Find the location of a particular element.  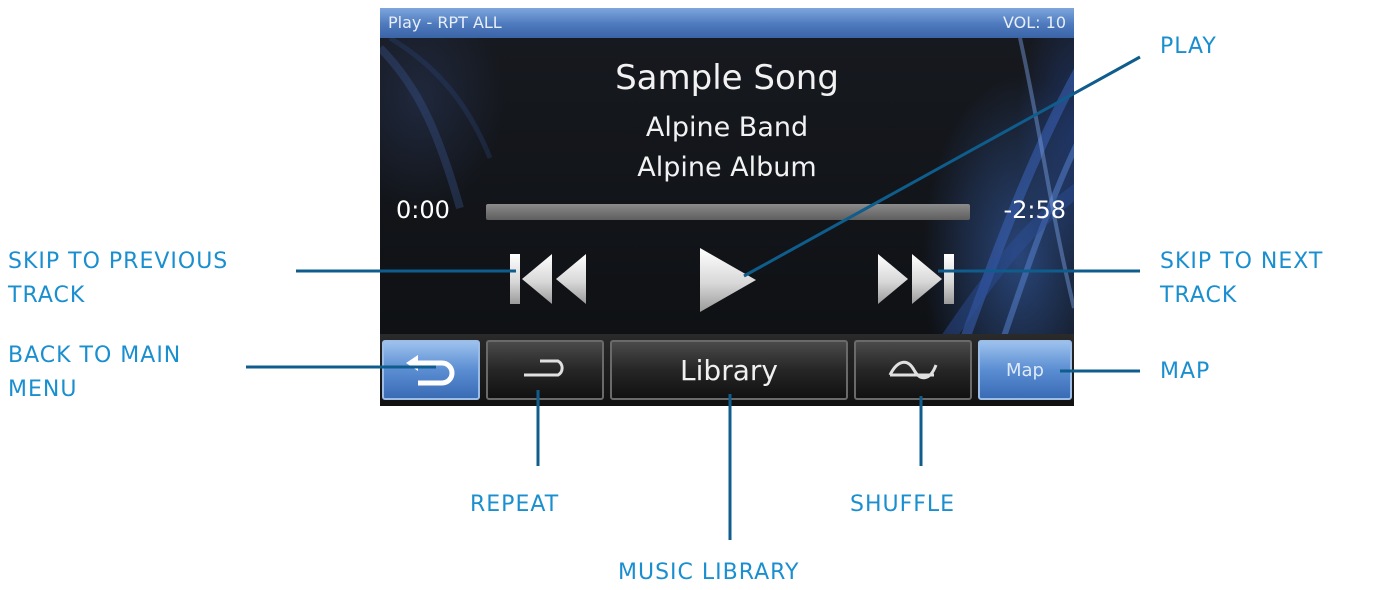

skip-previous-icon is located at coordinates (548, 279).